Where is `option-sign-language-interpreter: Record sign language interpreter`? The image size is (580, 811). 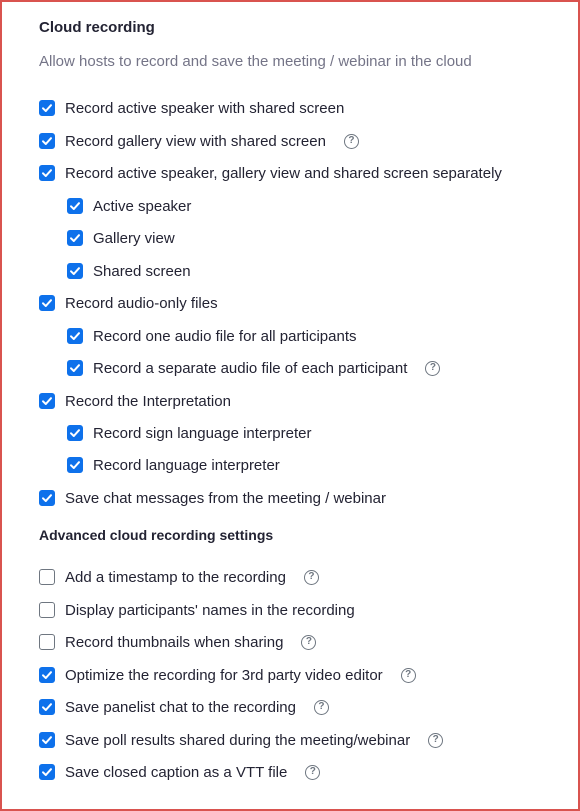 option-sign-language-interpreter: Record sign language interpreter is located at coordinates (189, 433).